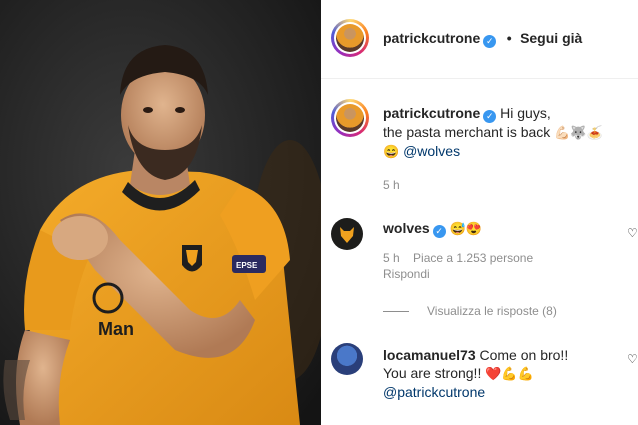 The width and height of the screenshot is (638, 425). What do you see at coordinates (492, 311) in the screenshot?
I see `view-replies-label: Visualizza le risposte (8)` at bounding box center [492, 311].